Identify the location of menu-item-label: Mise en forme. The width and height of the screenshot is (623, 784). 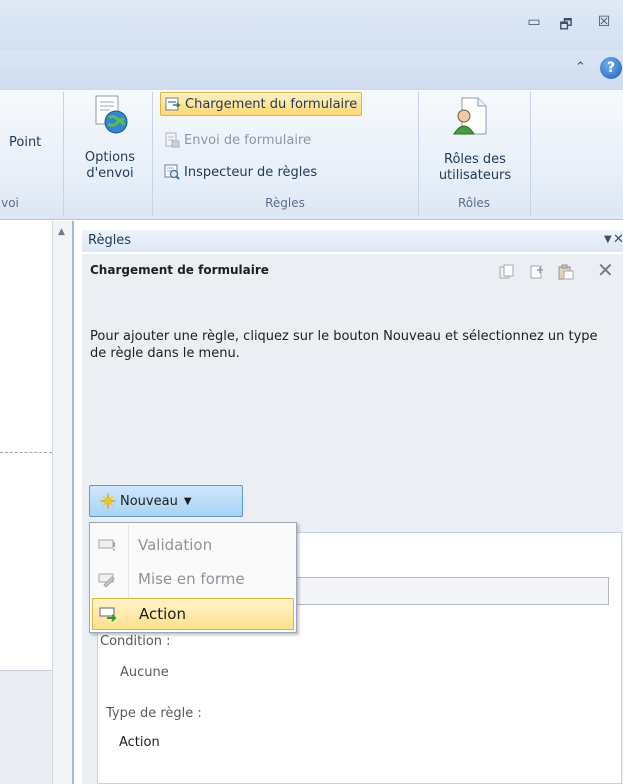
(191, 579).